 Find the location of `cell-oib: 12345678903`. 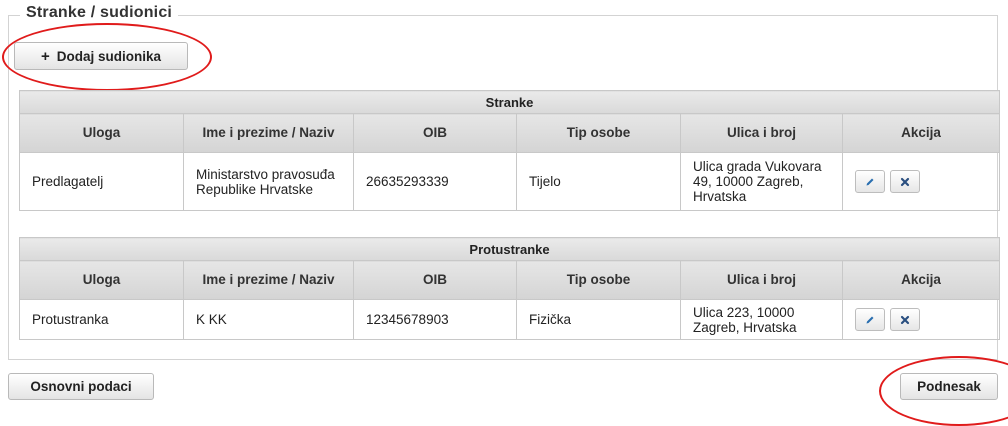

cell-oib: 12345678903 is located at coordinates (435, 319).